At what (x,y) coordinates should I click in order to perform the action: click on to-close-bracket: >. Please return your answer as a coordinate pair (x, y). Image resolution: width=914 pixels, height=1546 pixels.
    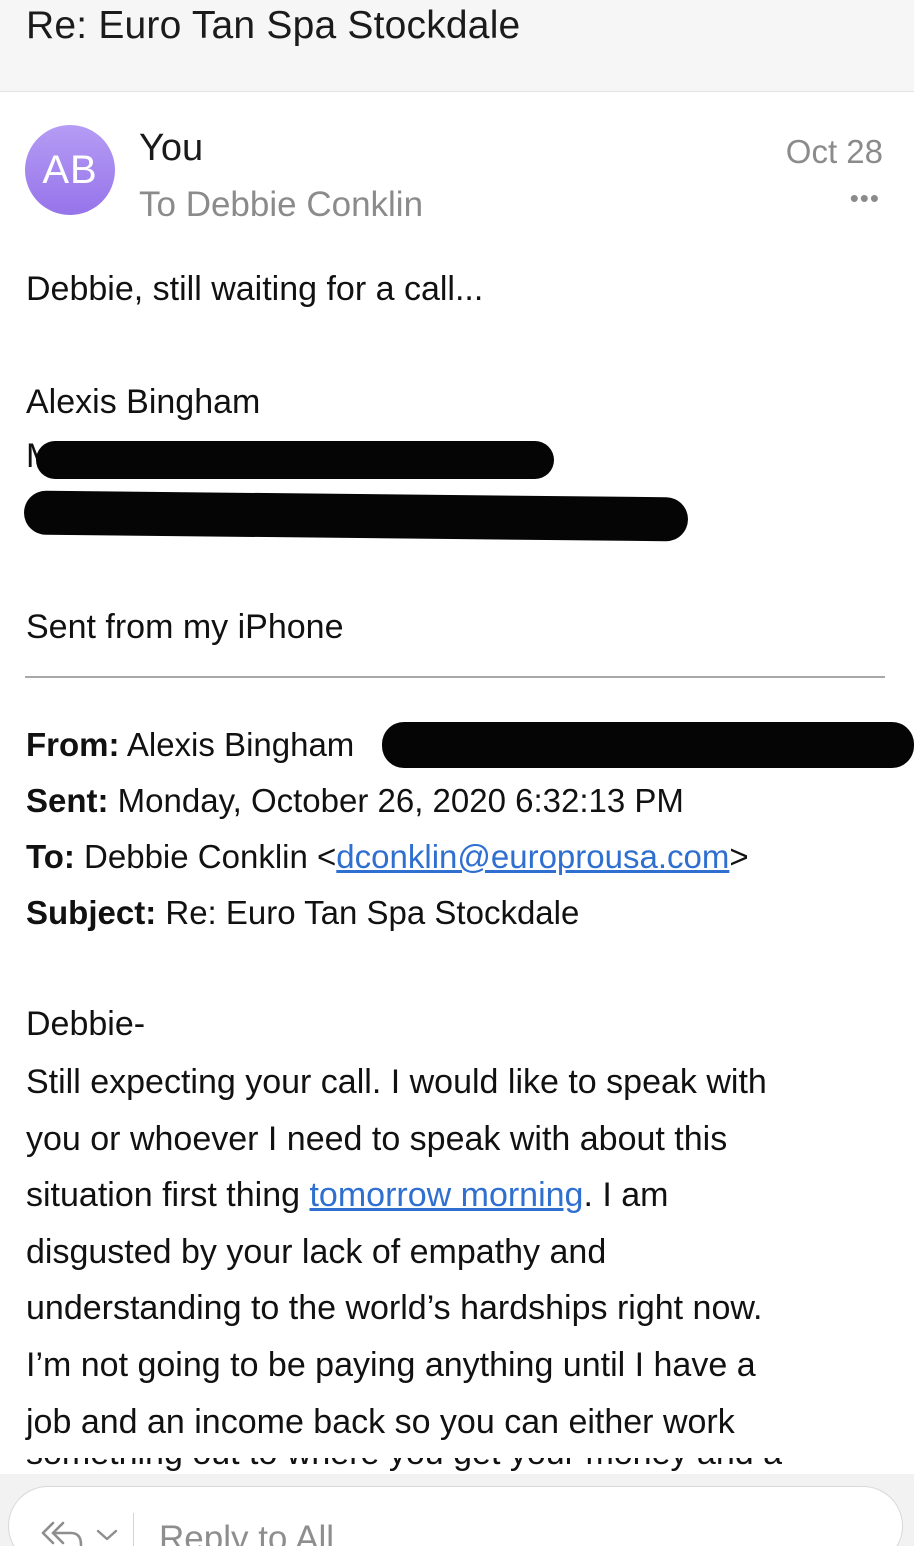
    Looking at the image, I should click on (739, 856).